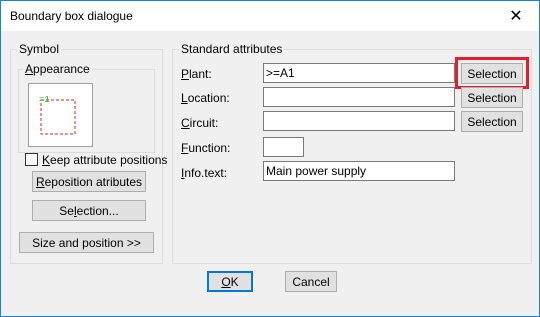 The image size is (540, 317). I want to click on preview-boundary-box, so click(58, 117).